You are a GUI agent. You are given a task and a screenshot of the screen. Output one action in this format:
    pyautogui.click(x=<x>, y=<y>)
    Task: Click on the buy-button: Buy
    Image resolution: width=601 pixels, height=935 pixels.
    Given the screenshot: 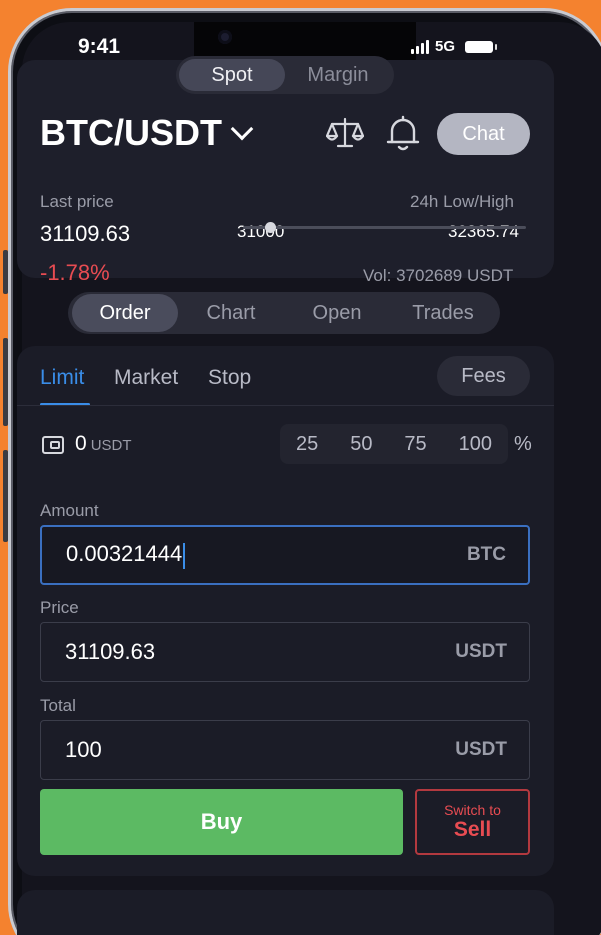 What is the action you would take?
    pyautogui.click(x=221, y=822)
    